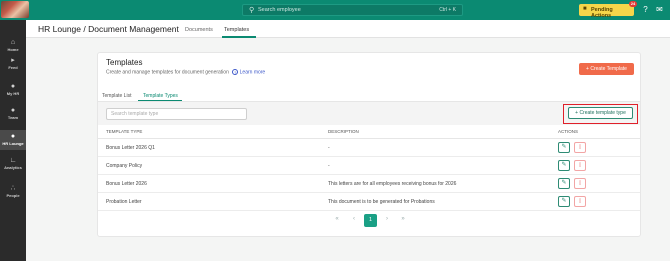 Image resolution: width=670 pixels, height=261 pixels. What do you see at coordinates (130, 148) in the screenshot?
I see `template-type-cell: Bonus Letter 2026 Q1` at bounding box center [130, 148].